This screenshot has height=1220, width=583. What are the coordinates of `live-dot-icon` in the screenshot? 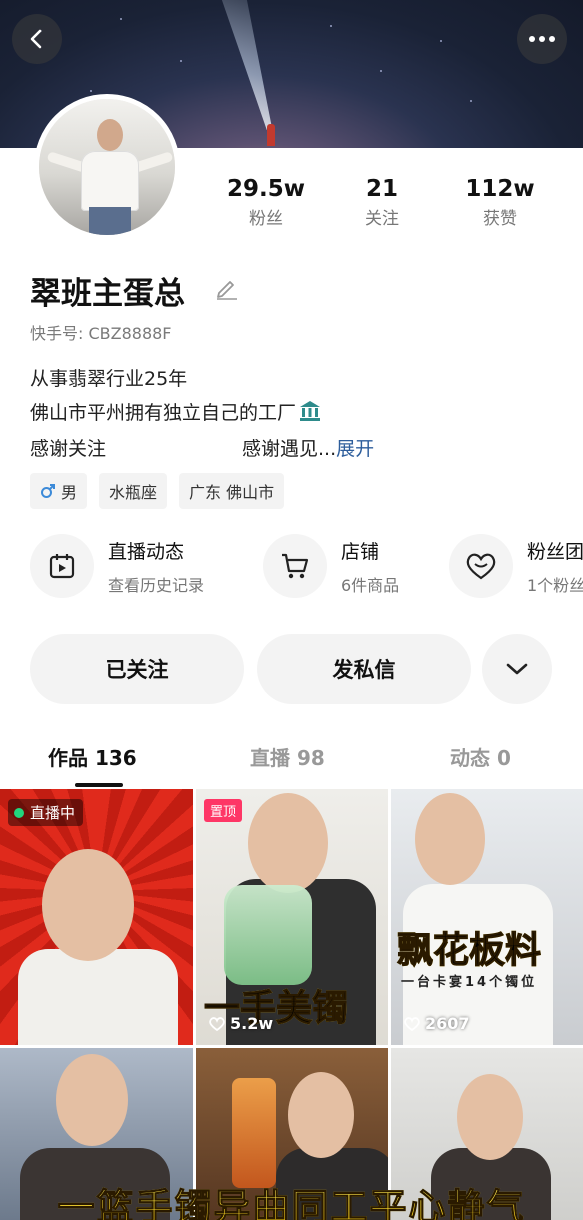 It's located at (19, 812).